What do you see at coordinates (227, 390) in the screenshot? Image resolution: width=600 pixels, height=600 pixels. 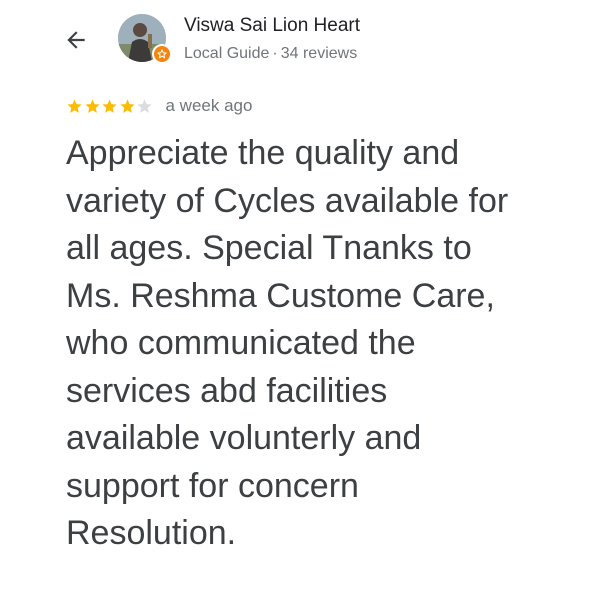 I see `review-text-line: services abd facilities` at bounding box center [227, 390].